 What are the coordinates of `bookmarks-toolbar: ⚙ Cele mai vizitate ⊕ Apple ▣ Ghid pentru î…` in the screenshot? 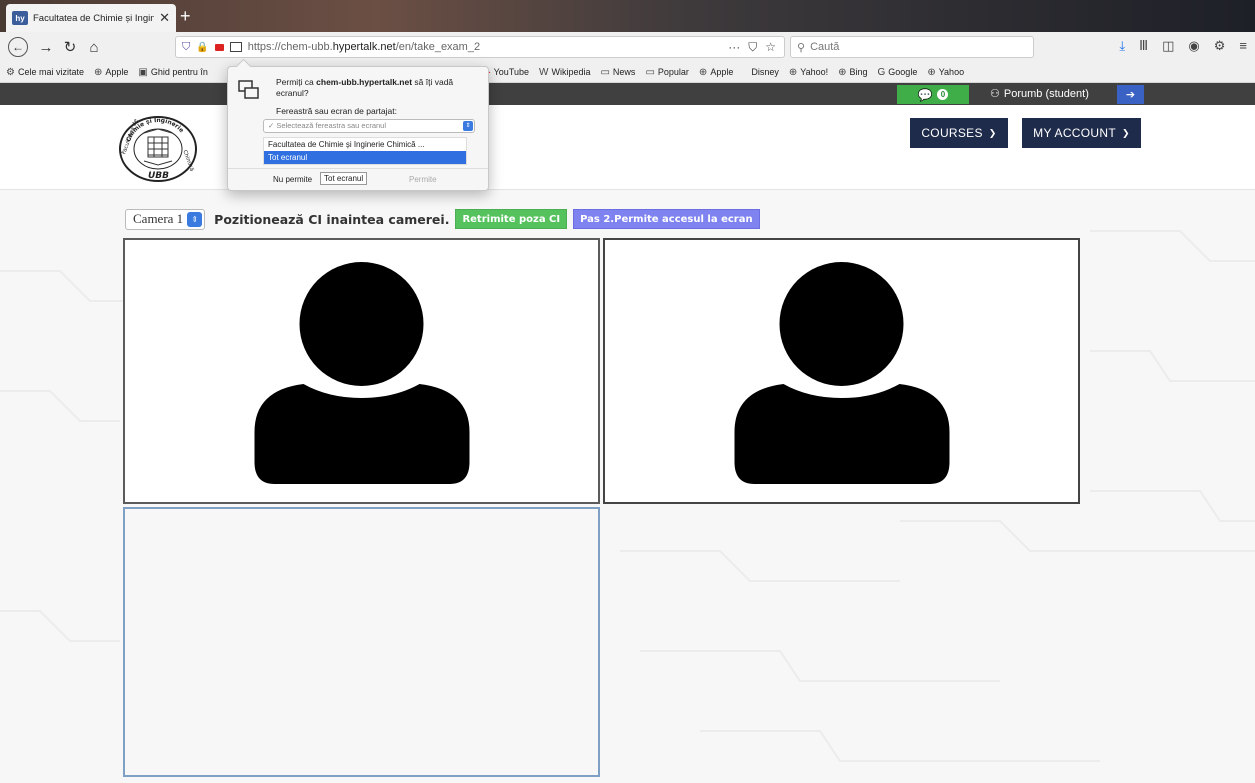 It's located at (627, 72).